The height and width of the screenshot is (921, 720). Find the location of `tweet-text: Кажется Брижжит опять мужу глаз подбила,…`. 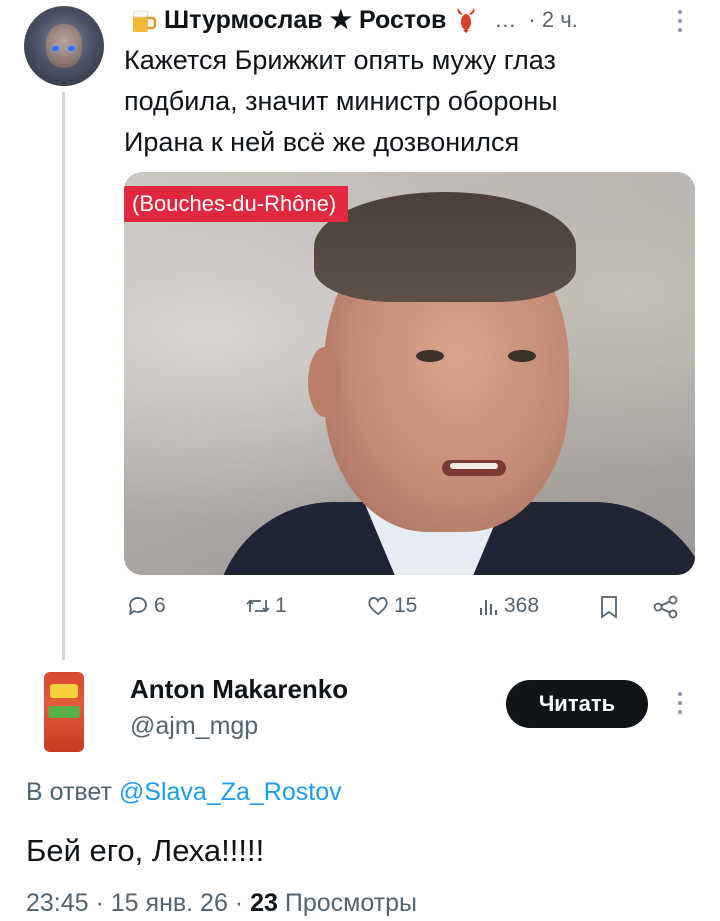

tweet-text: Кажется Брижжит опять мужу глаз подбила,… is located at coordinates (404, 101).